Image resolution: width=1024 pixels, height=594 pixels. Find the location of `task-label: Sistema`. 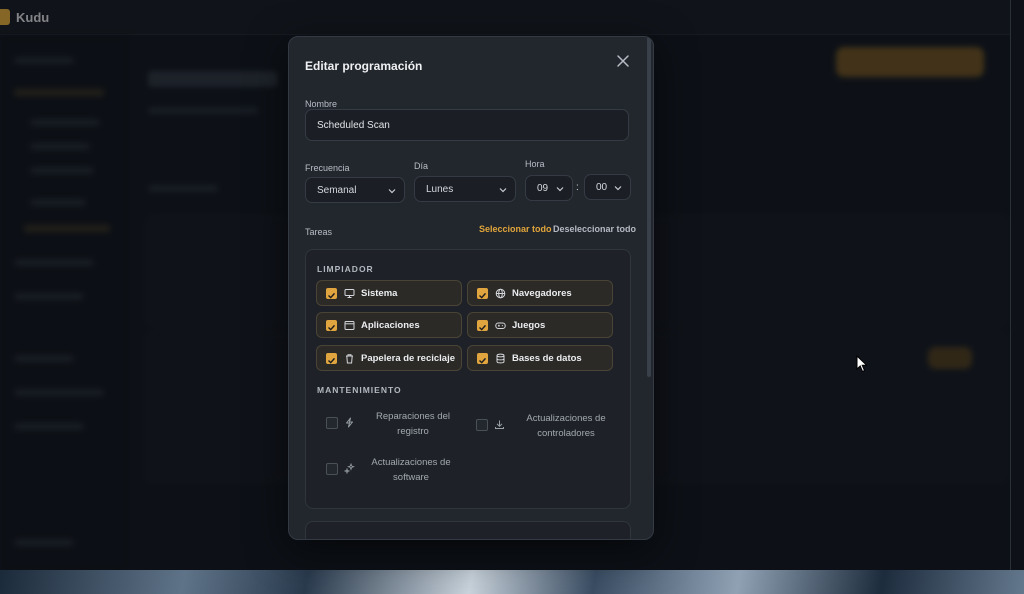

task-label: Sistema is located at coordinates (379, 293).